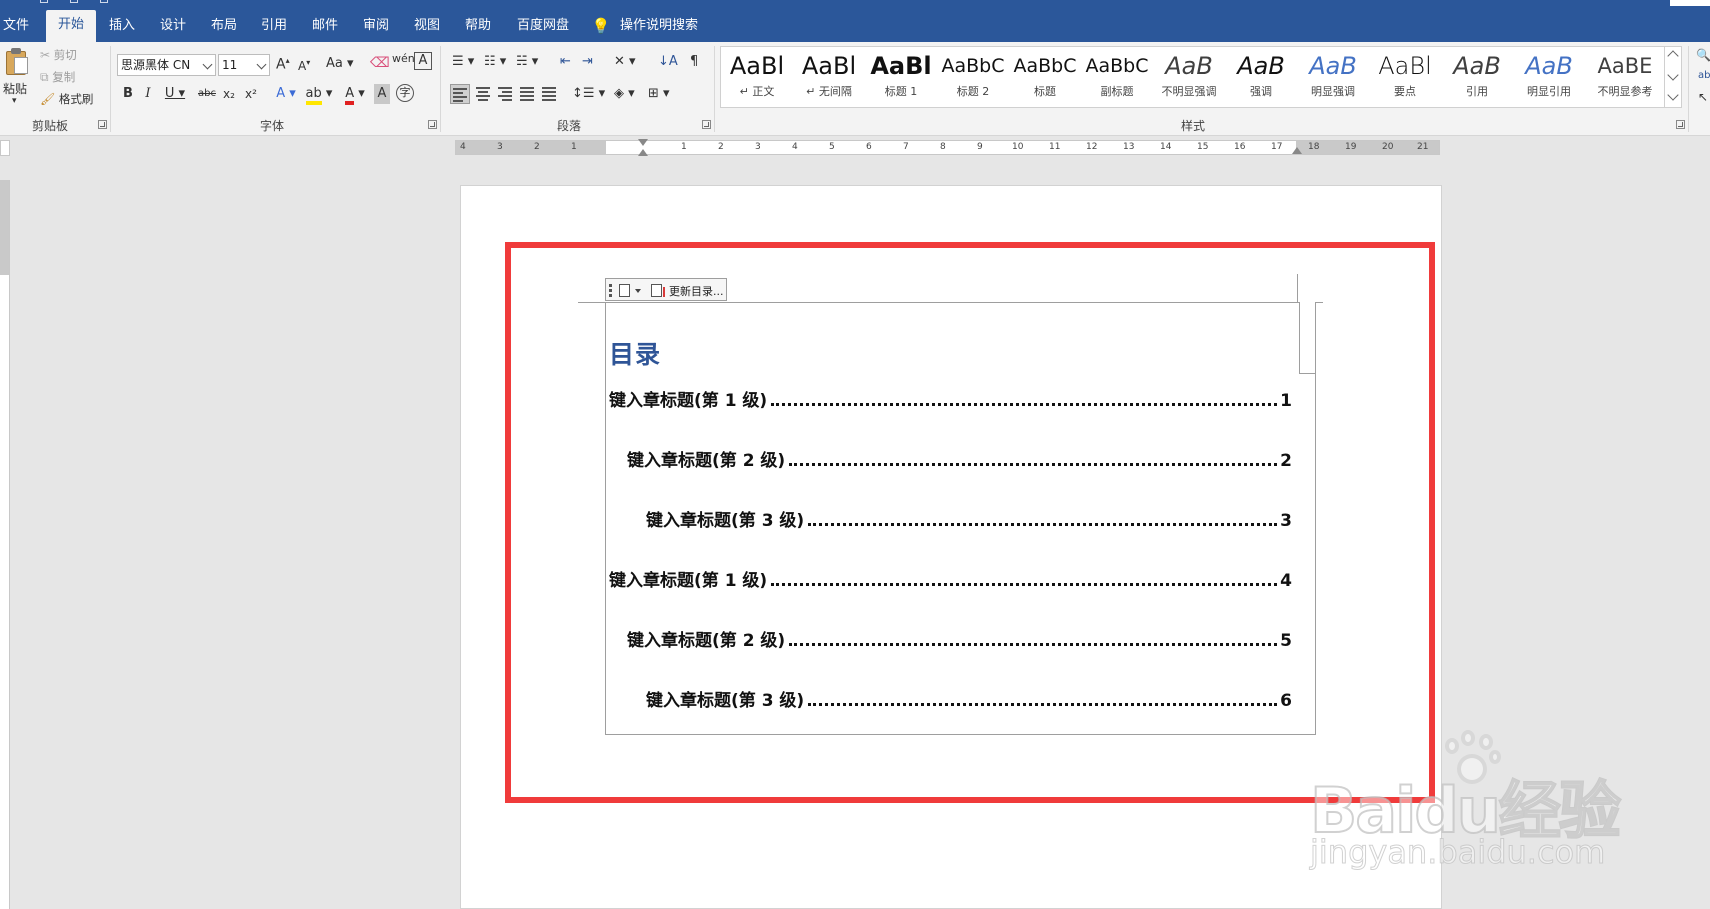 The image size is (1710, 909). I want to click on align-right-icon, so click(506, 94).